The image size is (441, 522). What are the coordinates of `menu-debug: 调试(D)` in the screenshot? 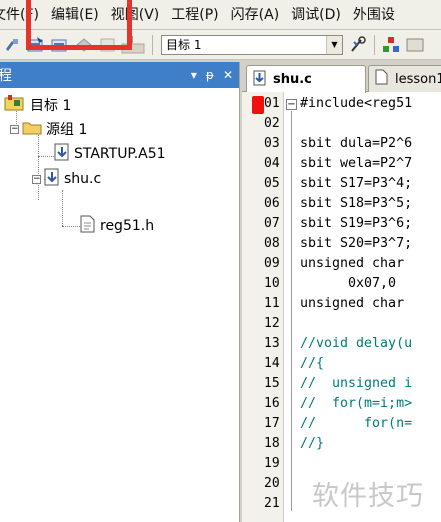 It's located at (316, 15).